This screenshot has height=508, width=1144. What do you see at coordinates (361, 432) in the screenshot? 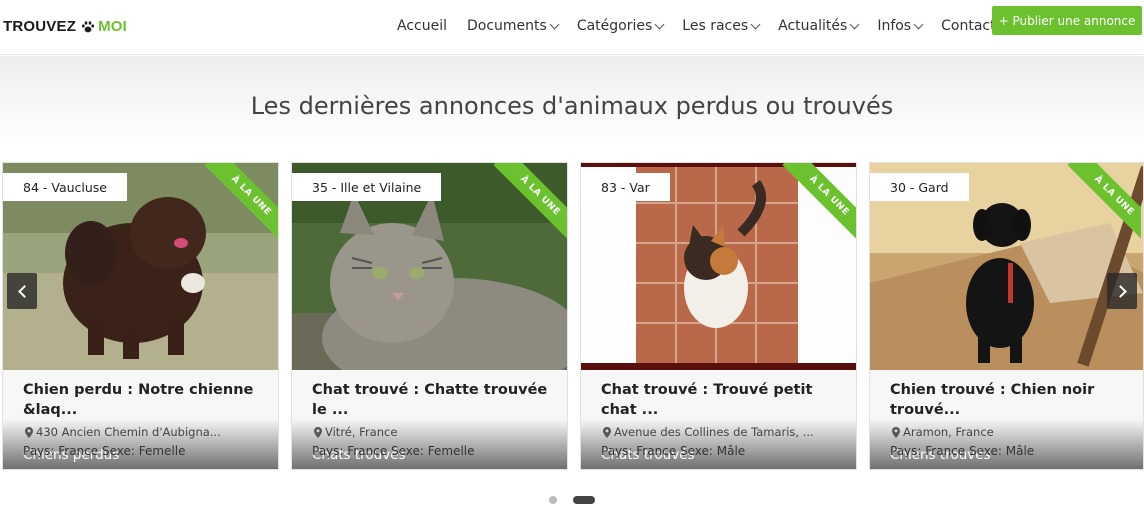
I see `location-text: Vitré, France` at bounding box center [361, 432].